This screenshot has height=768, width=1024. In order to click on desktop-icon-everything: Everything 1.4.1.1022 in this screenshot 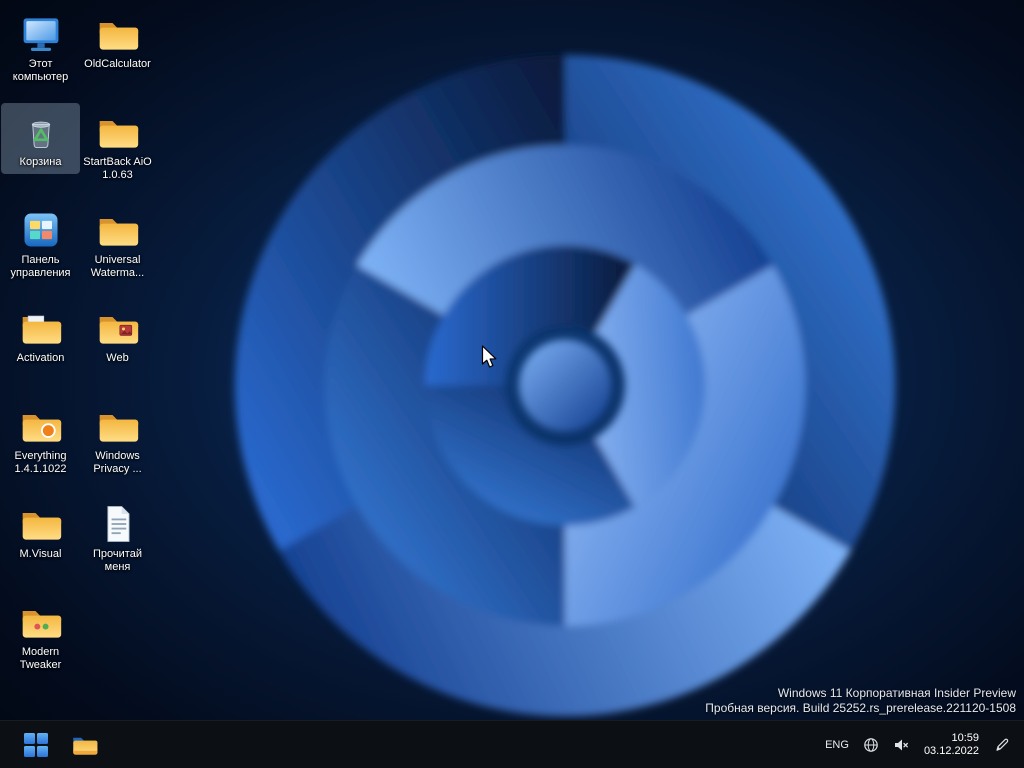, I will do `click(40, 439)`.